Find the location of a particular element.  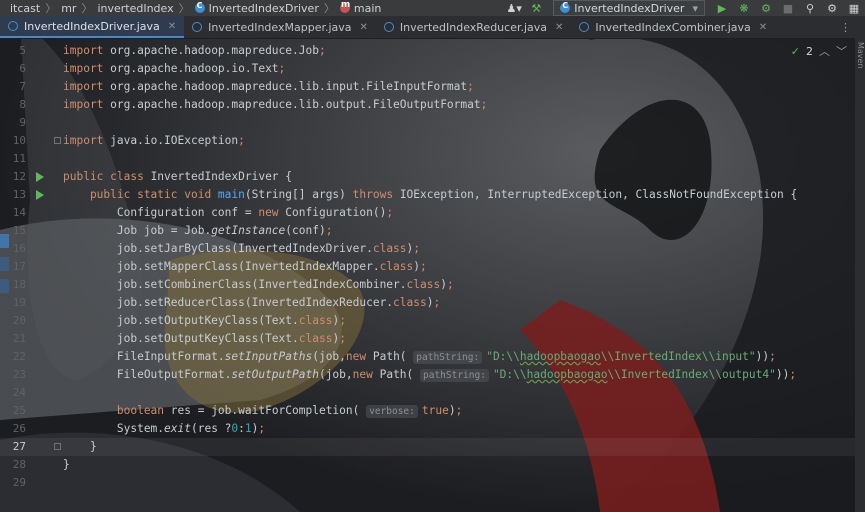

stop-icon: ■ is located at coordinates (788, 8).